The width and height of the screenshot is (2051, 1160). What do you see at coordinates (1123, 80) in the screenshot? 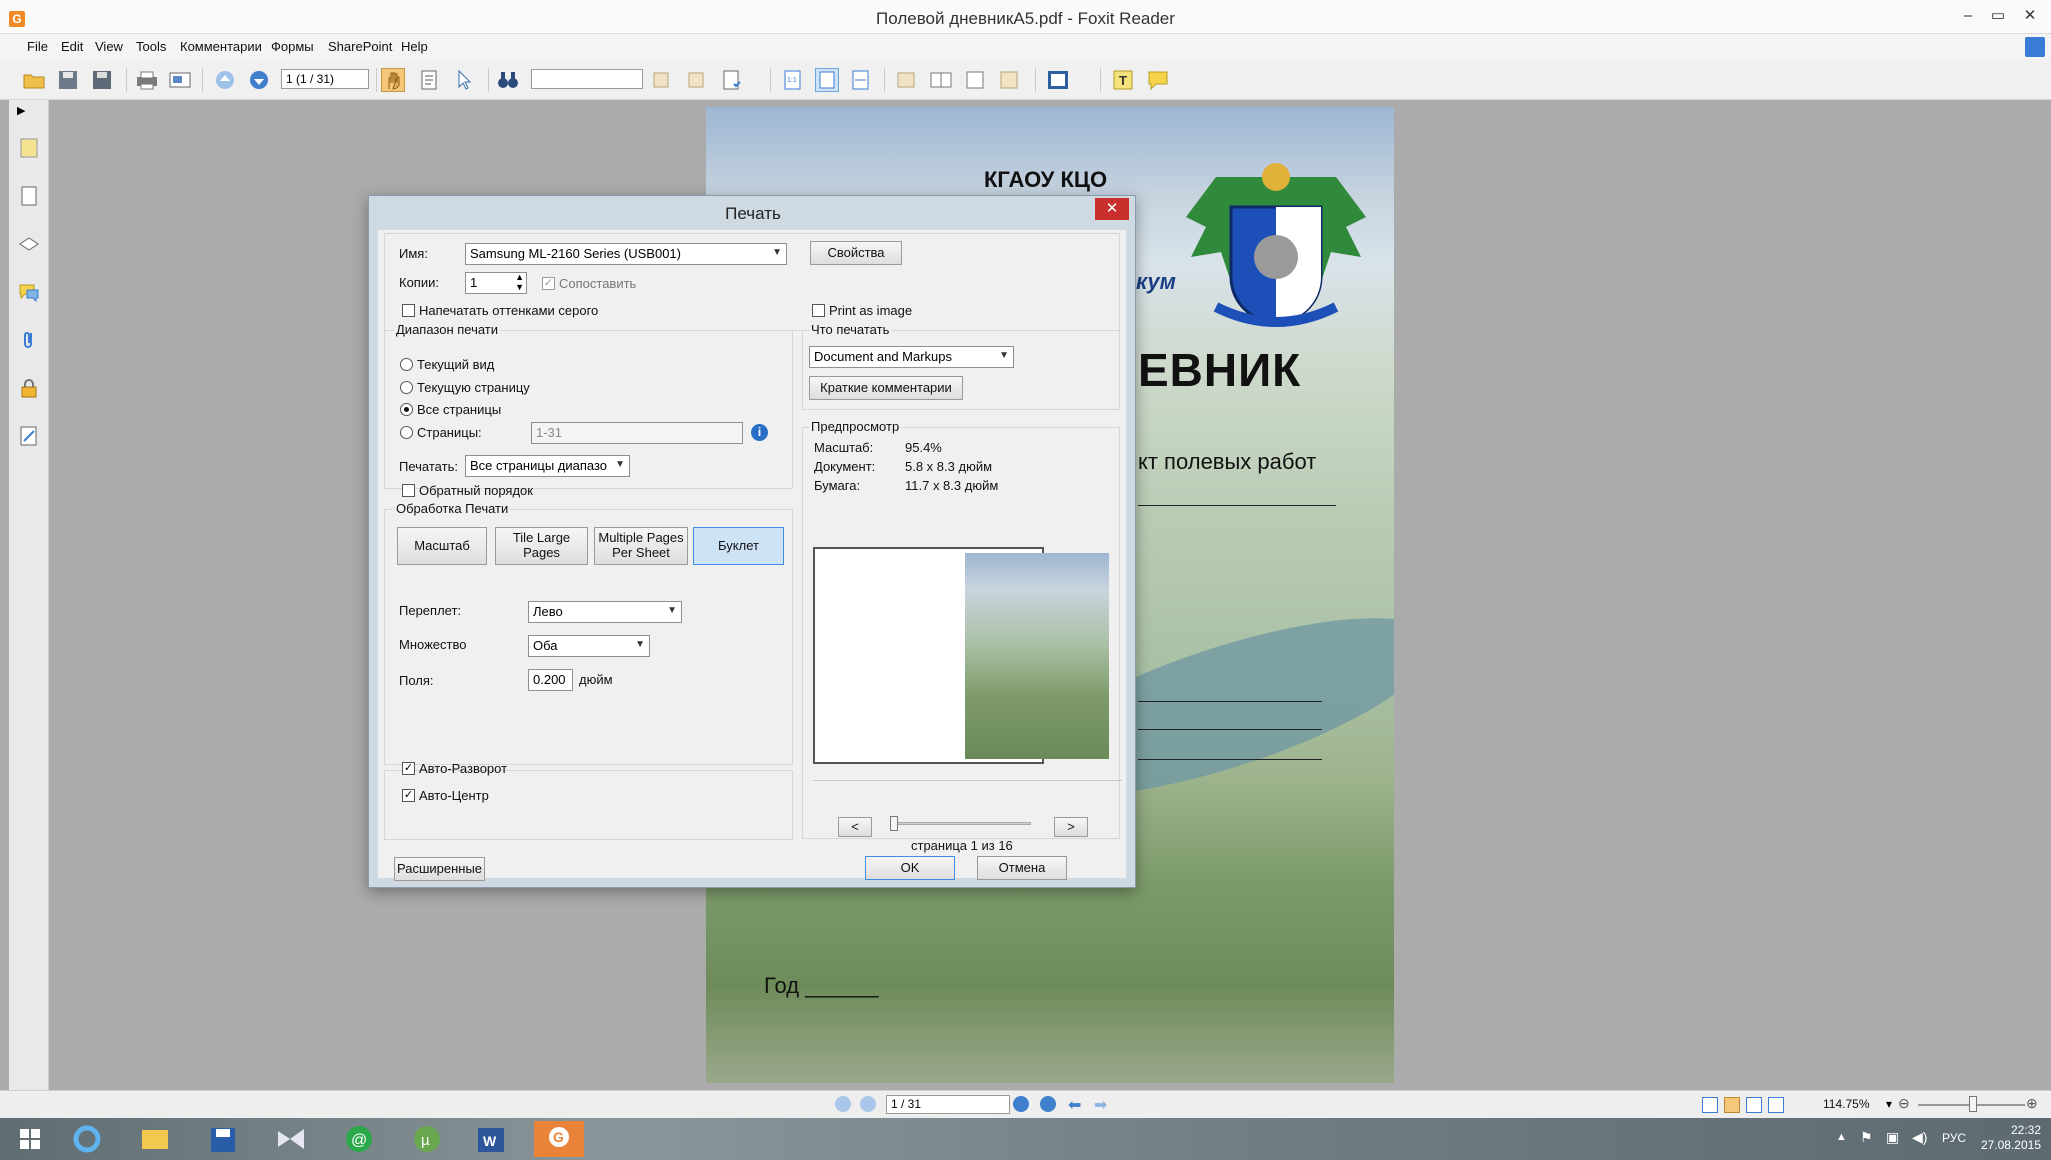
I see `text-tool-icon: T` at bounding box center [1123, 80].